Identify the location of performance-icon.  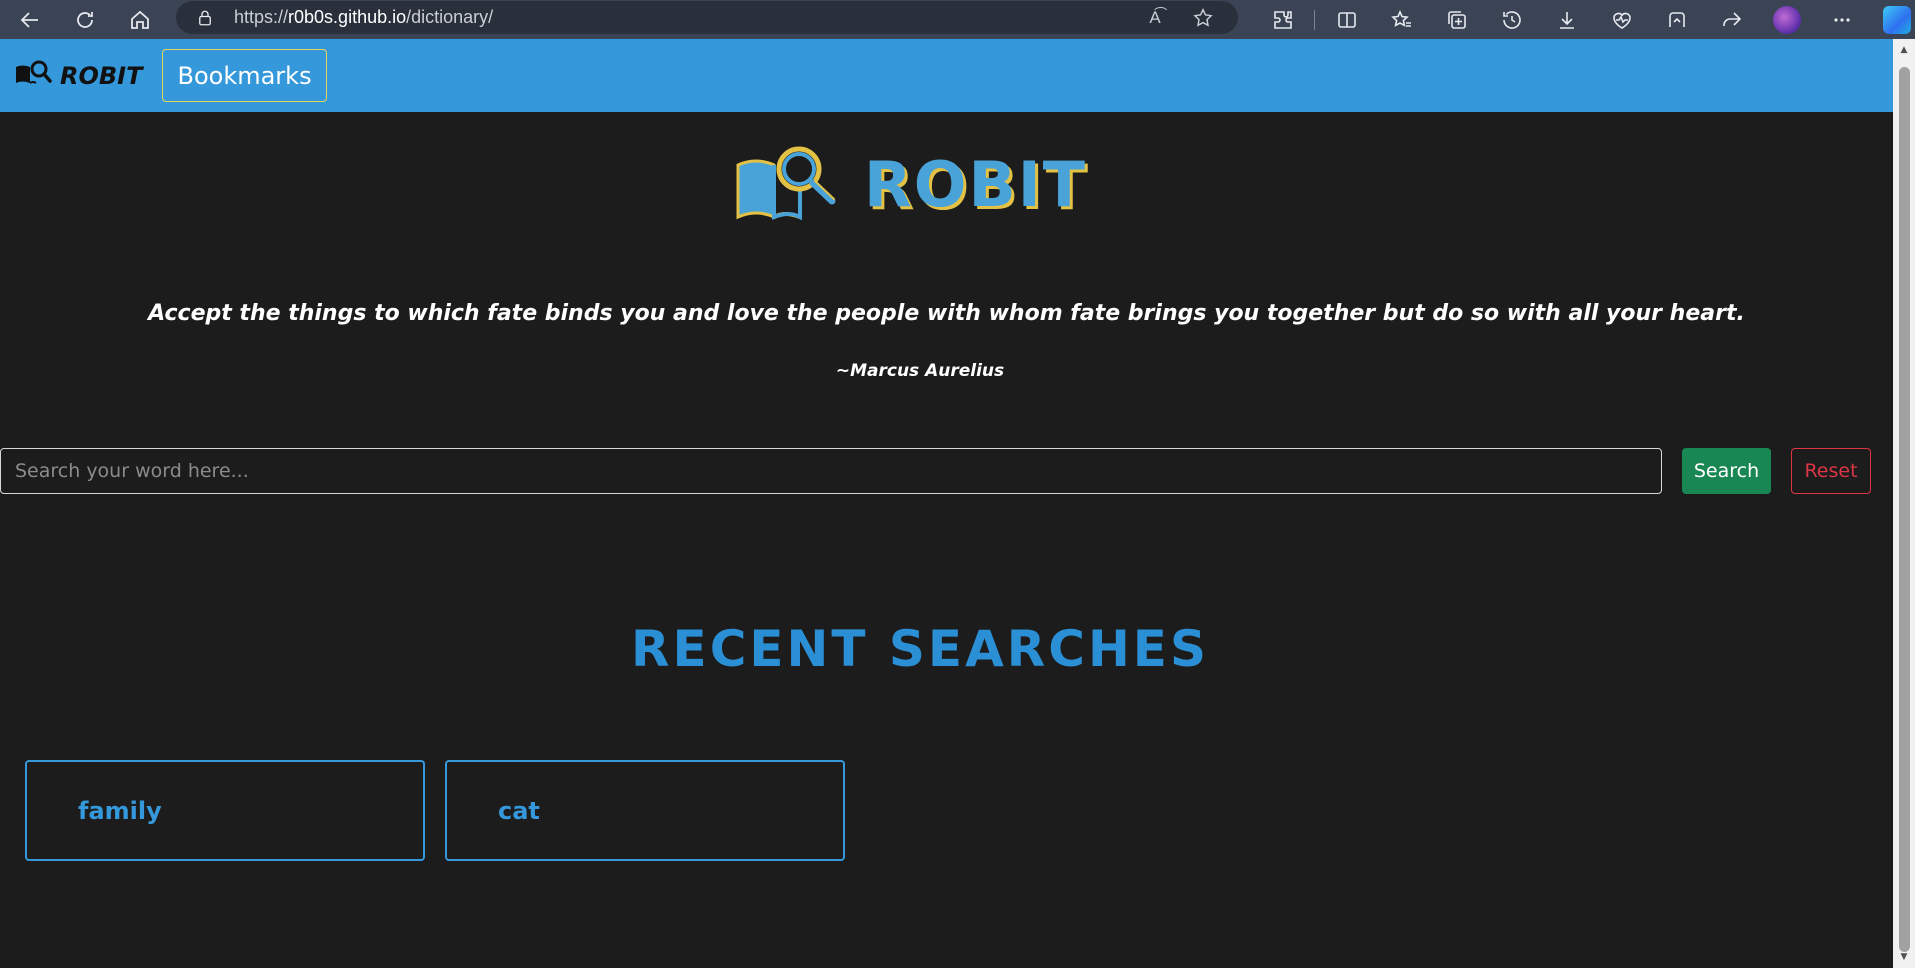
(1676, 19).